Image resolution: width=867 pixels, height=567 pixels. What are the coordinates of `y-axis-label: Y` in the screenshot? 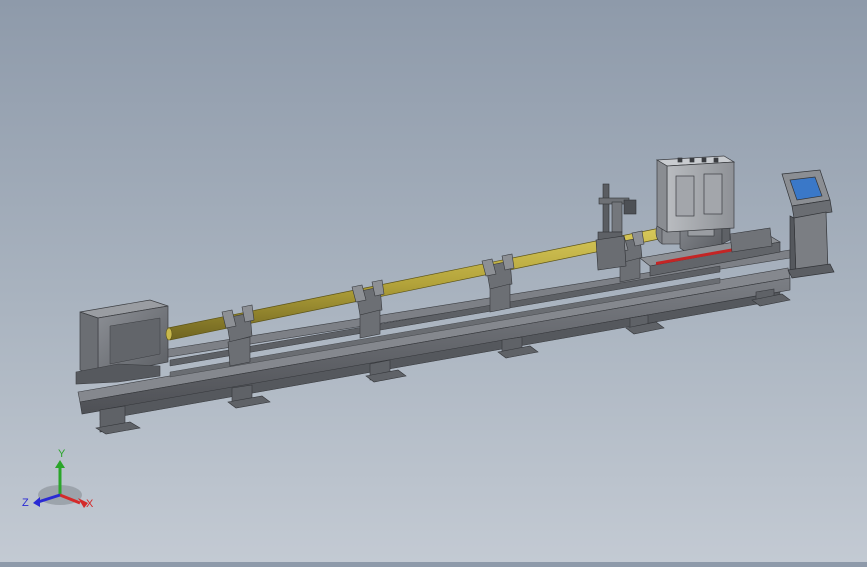 It's located at (62, 454).